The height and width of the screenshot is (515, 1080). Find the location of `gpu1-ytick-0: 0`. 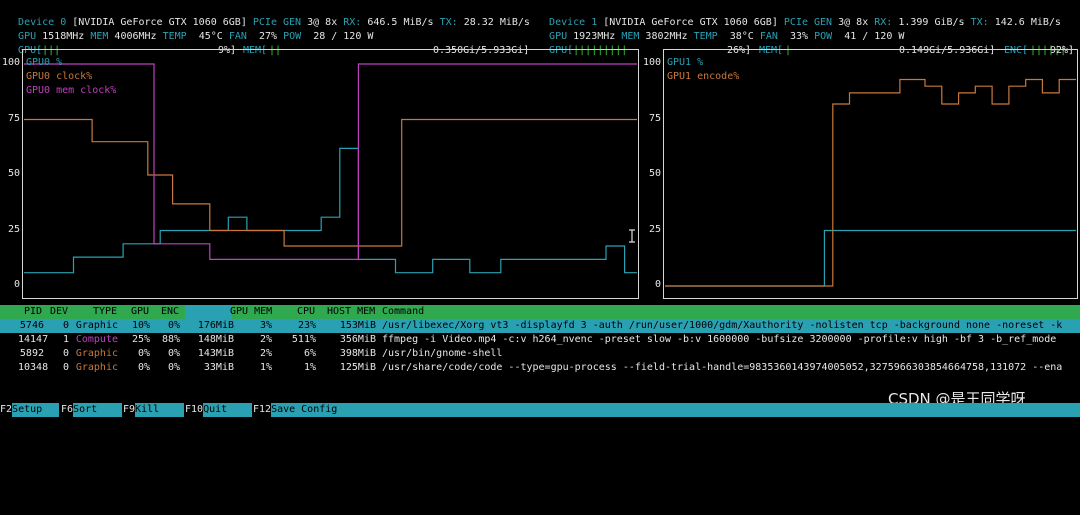

gpu1-ytick-0: 0 is located at coordinates (657, 284).